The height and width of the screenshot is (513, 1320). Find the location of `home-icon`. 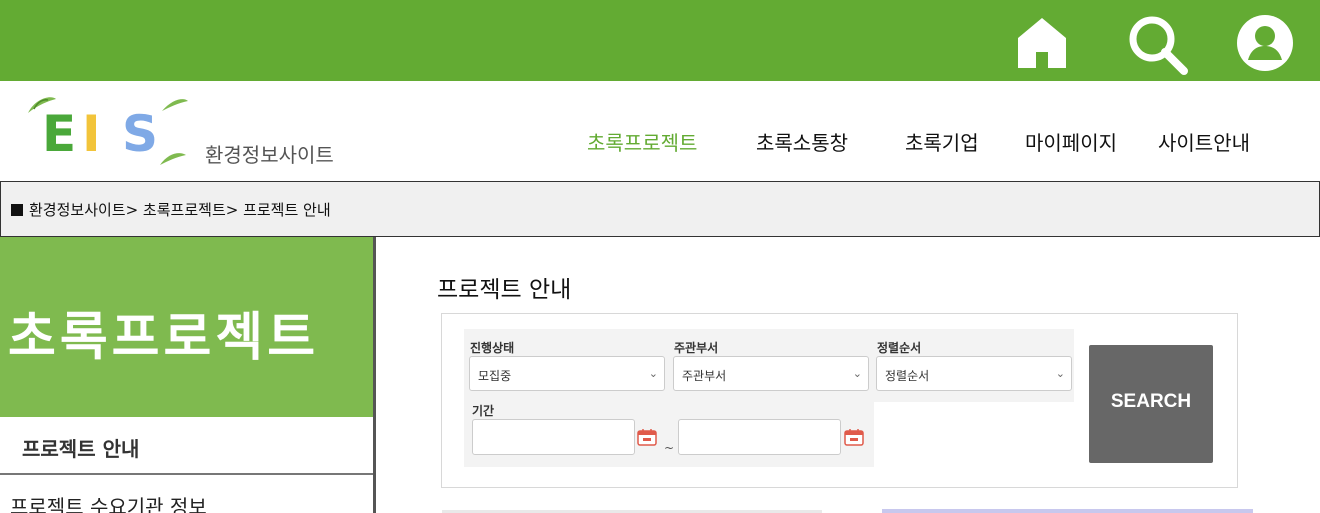

home-icon is located at coordinates (1042, 42).